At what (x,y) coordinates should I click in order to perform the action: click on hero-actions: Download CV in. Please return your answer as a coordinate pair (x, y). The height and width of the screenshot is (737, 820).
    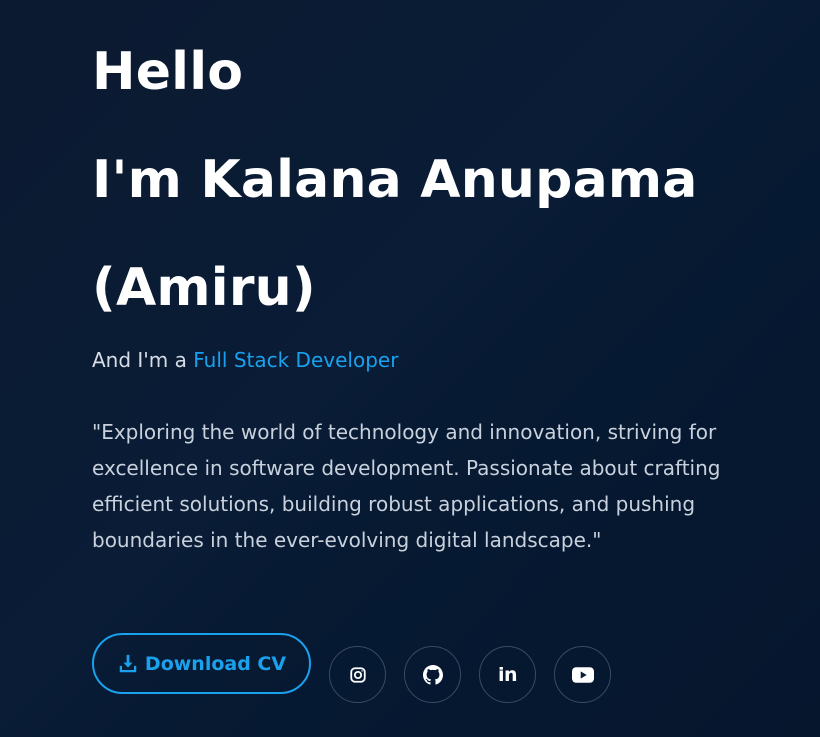
    Looking at the image, I should click on (360, 663).